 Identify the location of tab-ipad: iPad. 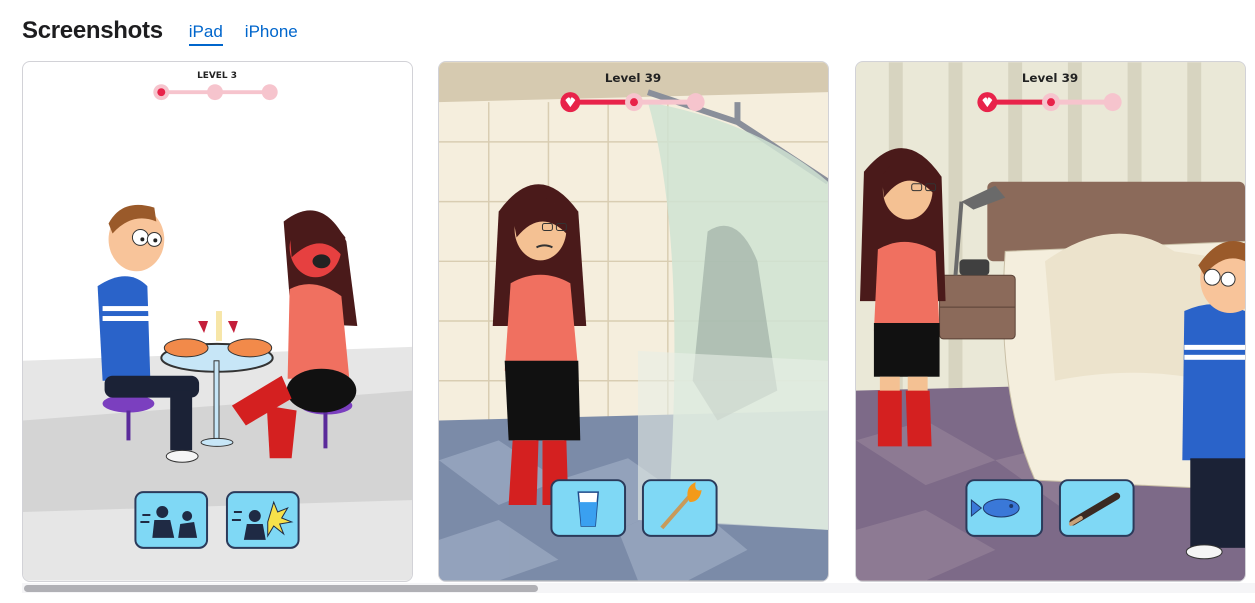
(205, 33).